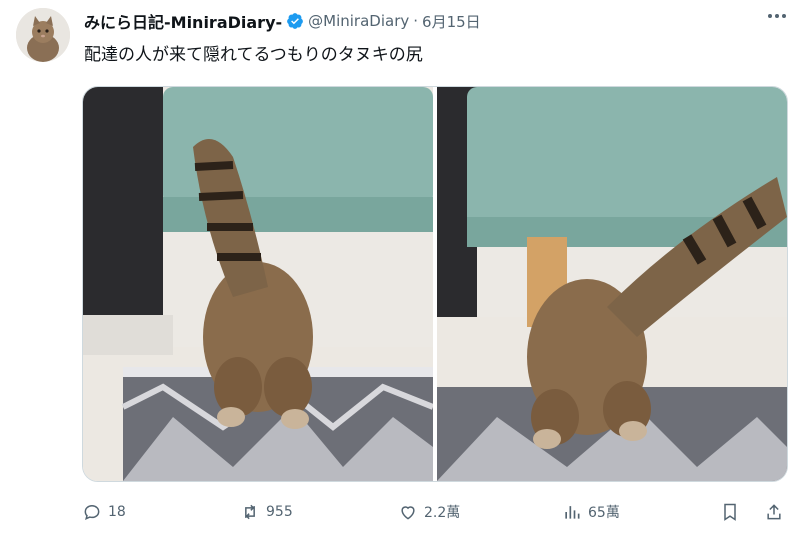  Describe the element at coordinates (408, 513) in the screenshot. I see `like-icon` at that location.